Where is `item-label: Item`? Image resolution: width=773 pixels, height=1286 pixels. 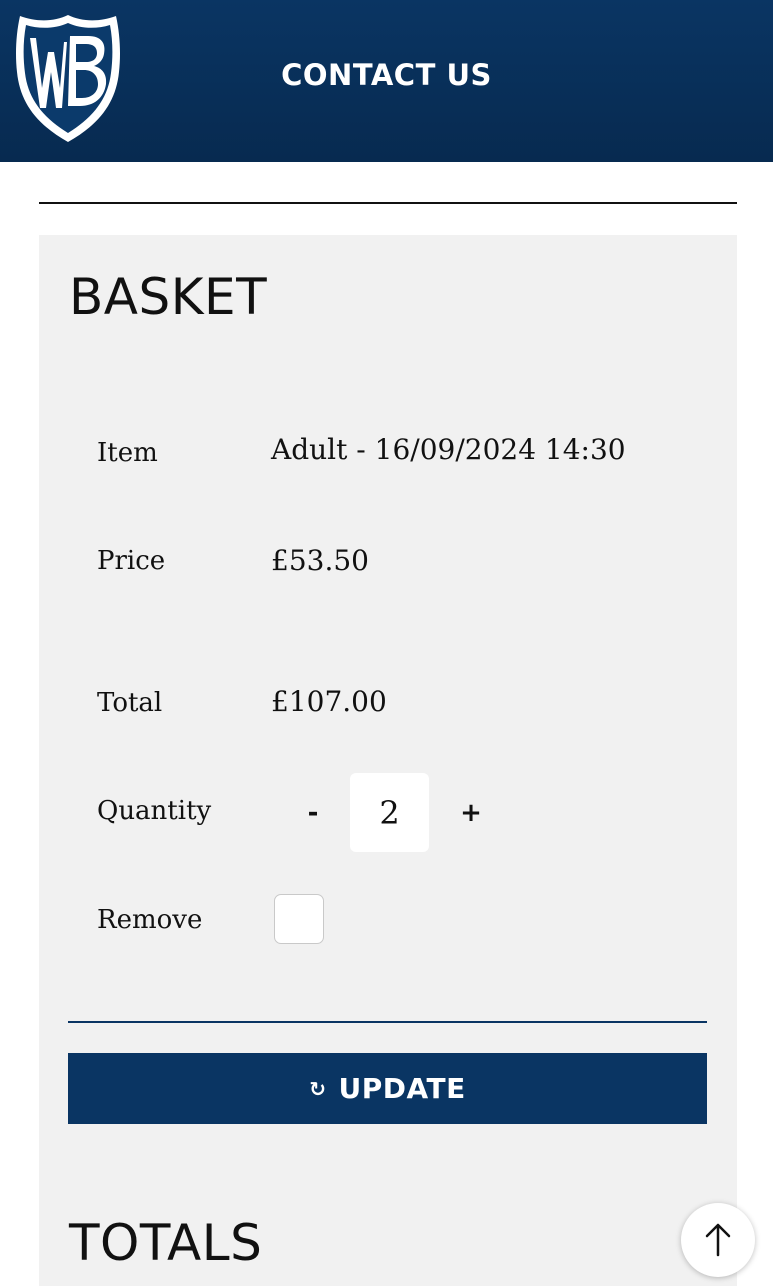
item-label: Item is located at coordinates (127, 453).